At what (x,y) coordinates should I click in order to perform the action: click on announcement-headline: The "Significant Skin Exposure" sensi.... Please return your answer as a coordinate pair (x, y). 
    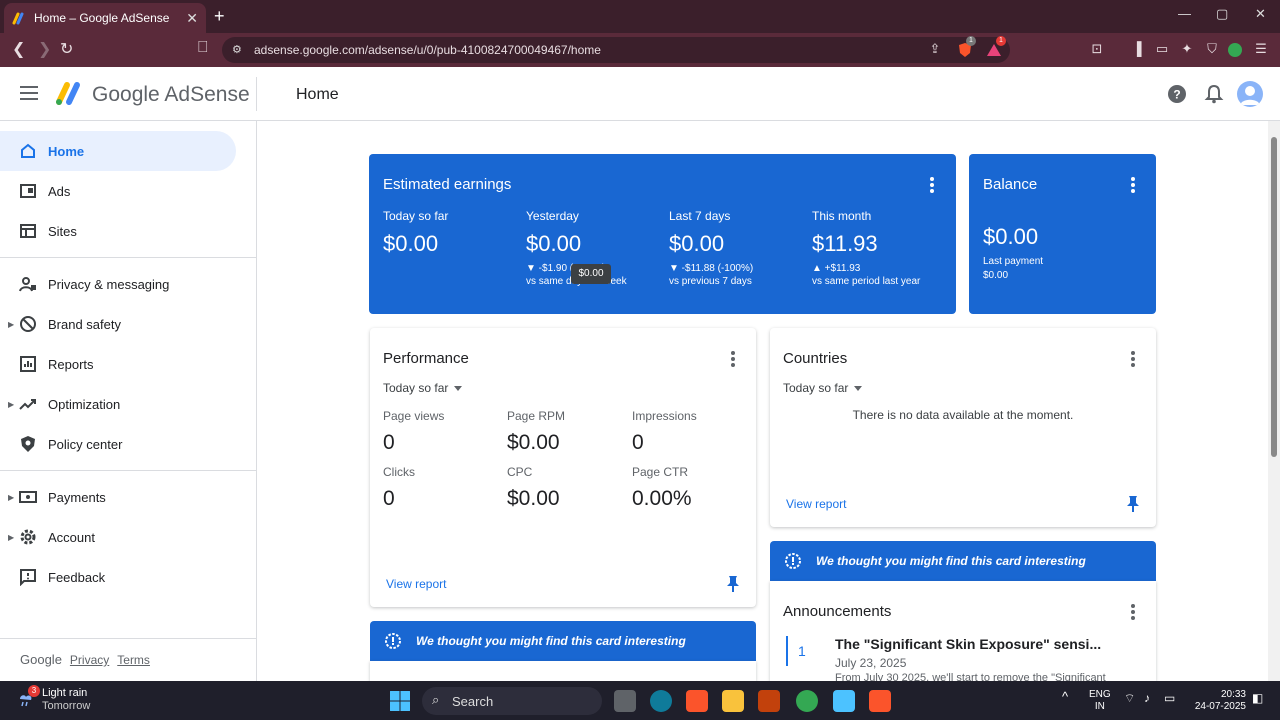
    Looking at the image, I should click on (968, 644).